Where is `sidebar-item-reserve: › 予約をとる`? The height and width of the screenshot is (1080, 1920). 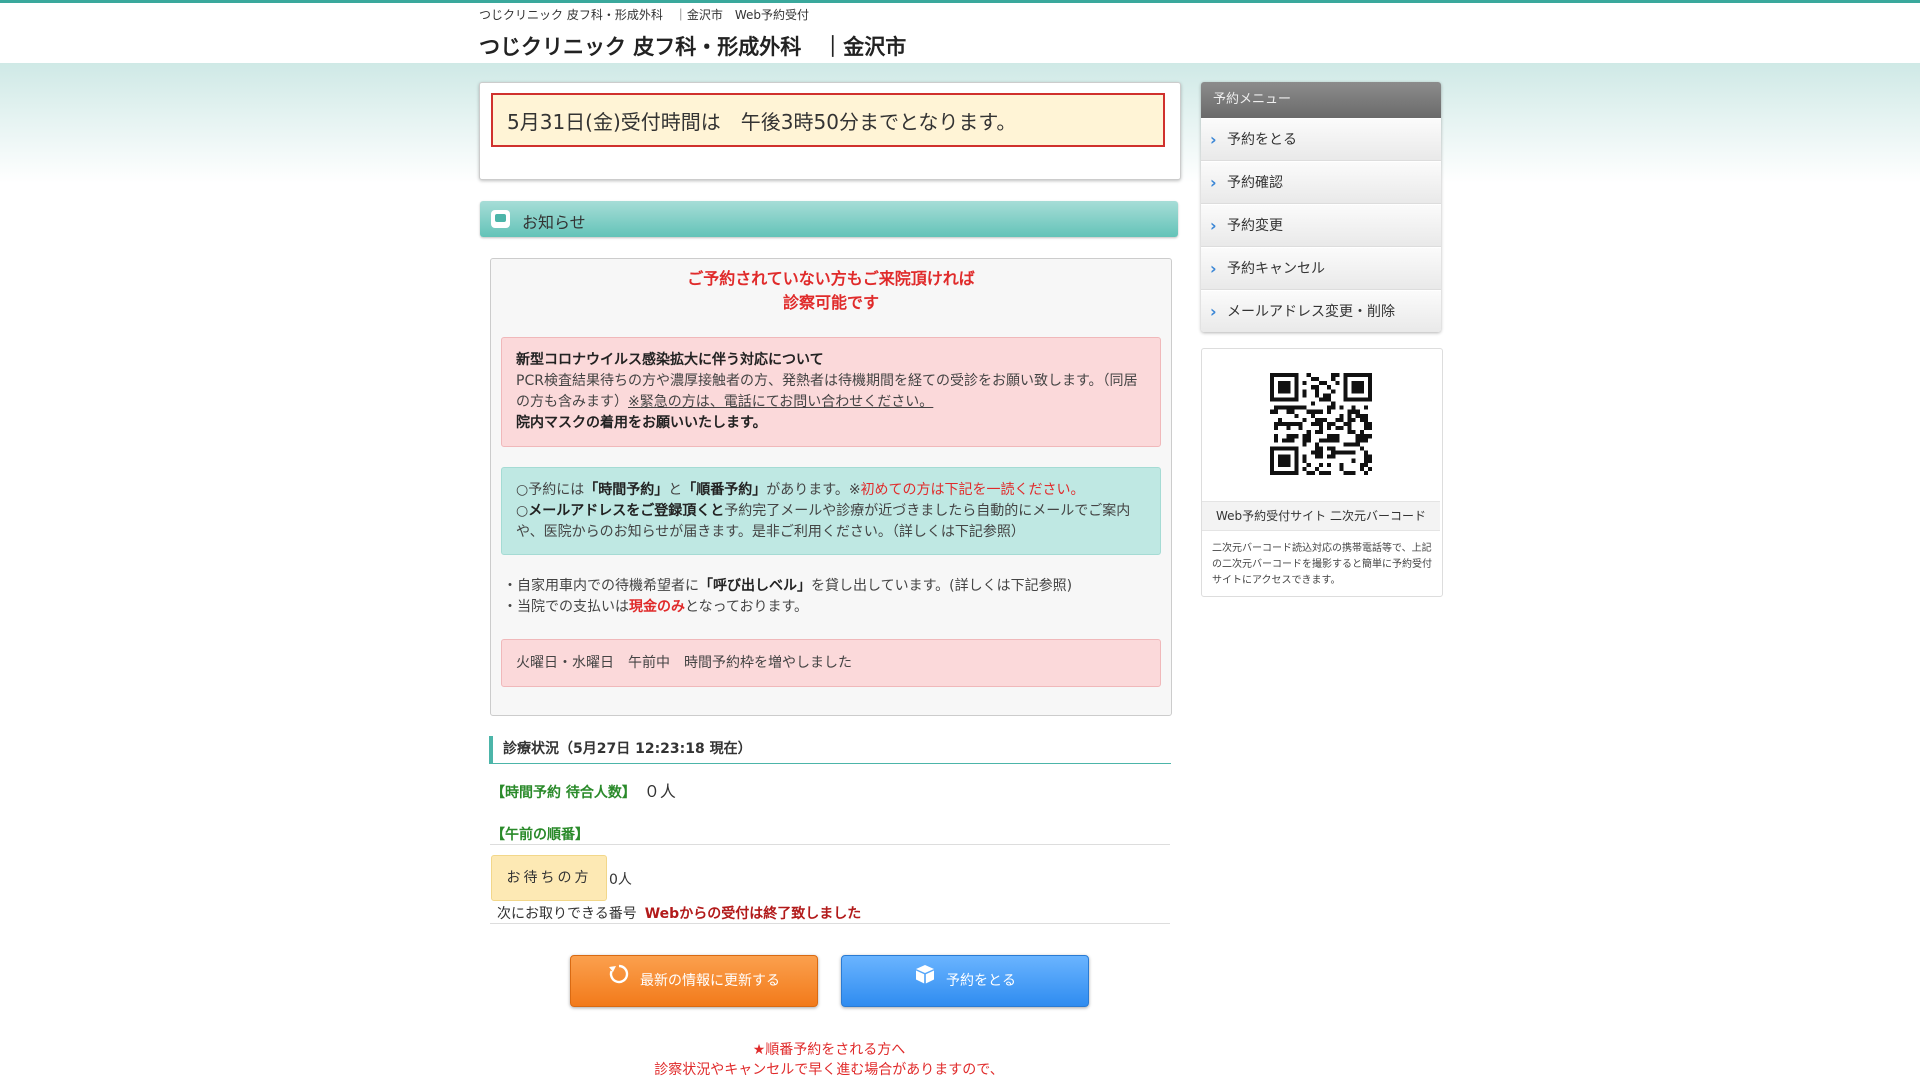 sidebar-item-reserve: › 予約をとる is located at coordinates (1321, 139).